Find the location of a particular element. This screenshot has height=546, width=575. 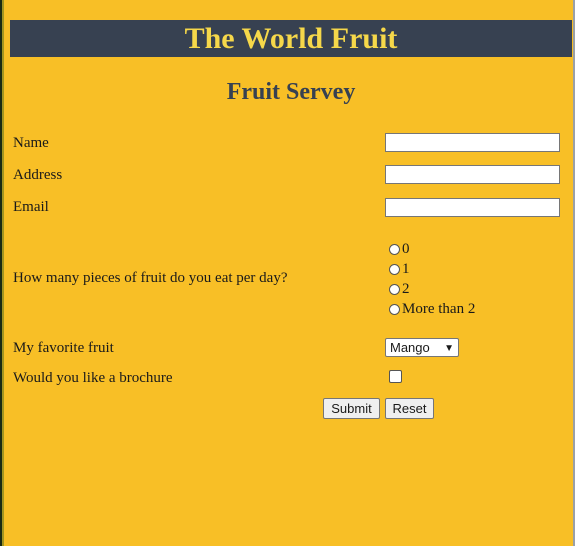

window-edge-strip is located at coordinates (3, 273).